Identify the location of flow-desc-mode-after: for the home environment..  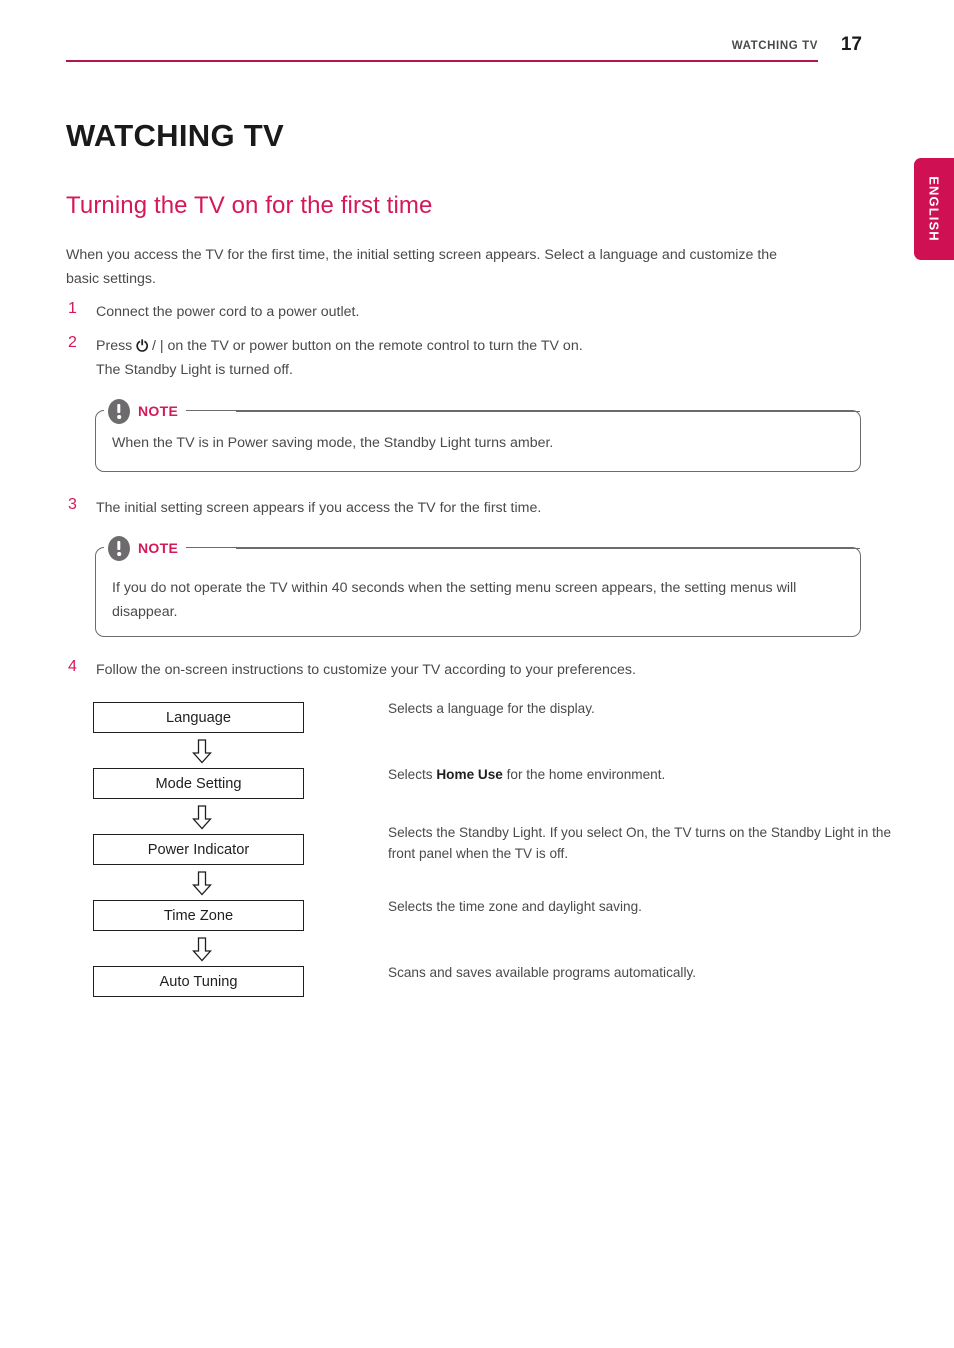
(584, 774).